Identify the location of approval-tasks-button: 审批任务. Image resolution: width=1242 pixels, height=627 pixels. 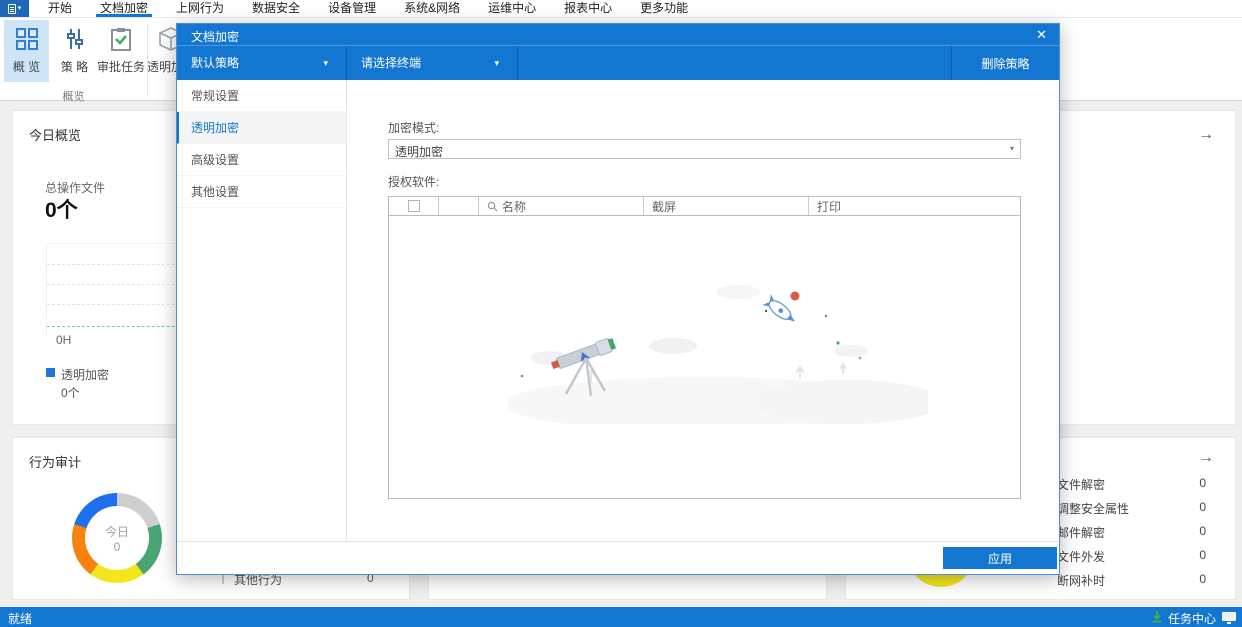
(121, 51).